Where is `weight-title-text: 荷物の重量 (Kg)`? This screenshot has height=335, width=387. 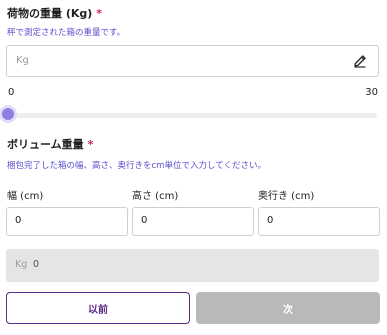
weight-title-text: 荷物の重量 (Kg) is located at coordinates (50, 13).